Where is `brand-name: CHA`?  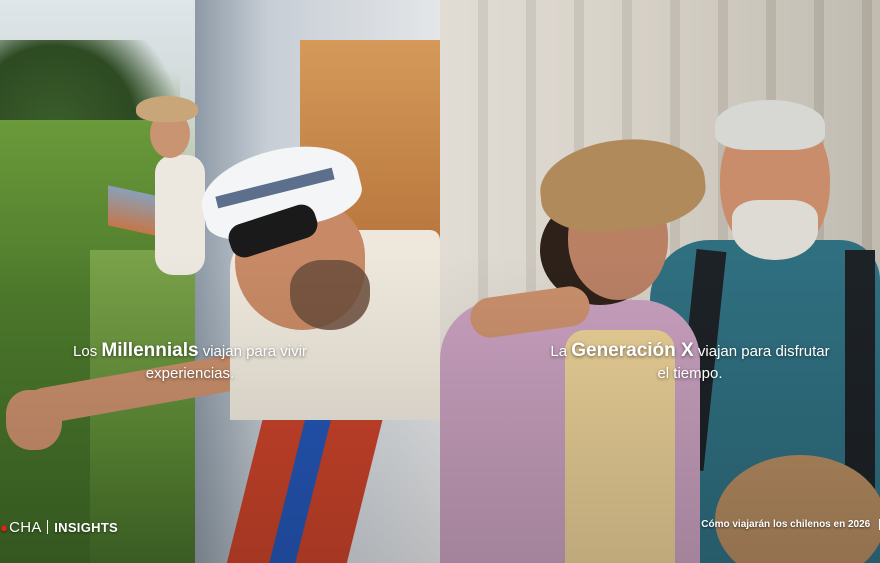 brand-name: CHA is located at coordinates (25, 527).